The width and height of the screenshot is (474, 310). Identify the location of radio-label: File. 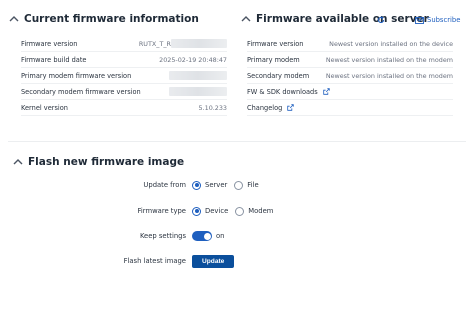
(253, 185).